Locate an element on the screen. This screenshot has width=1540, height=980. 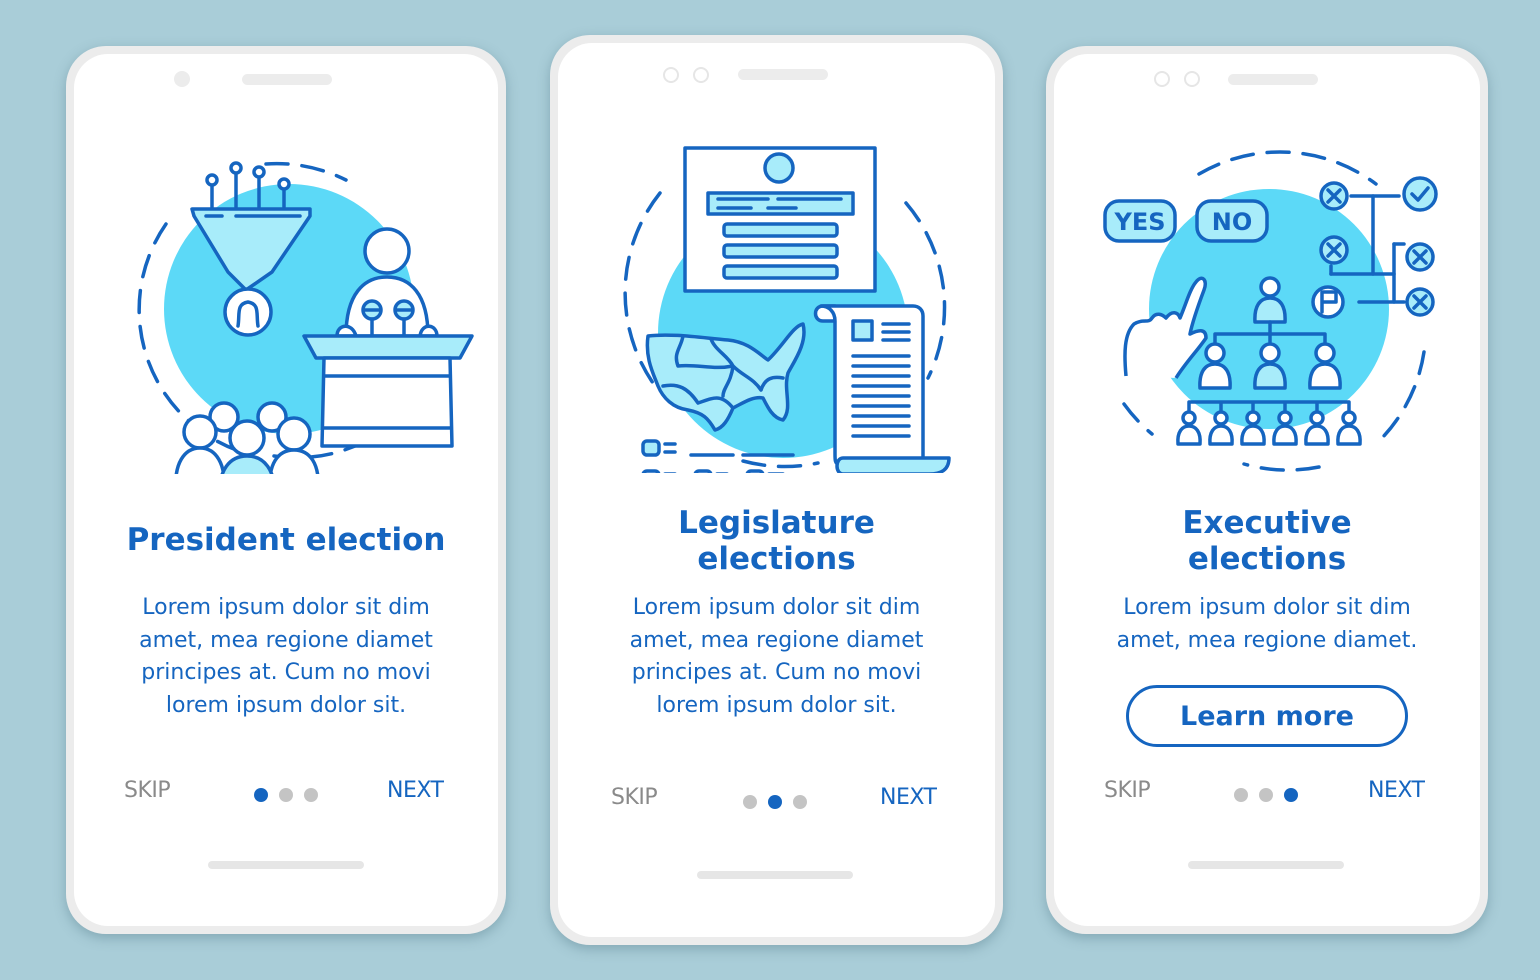
check-icon is located at coordinates (1420, 194).